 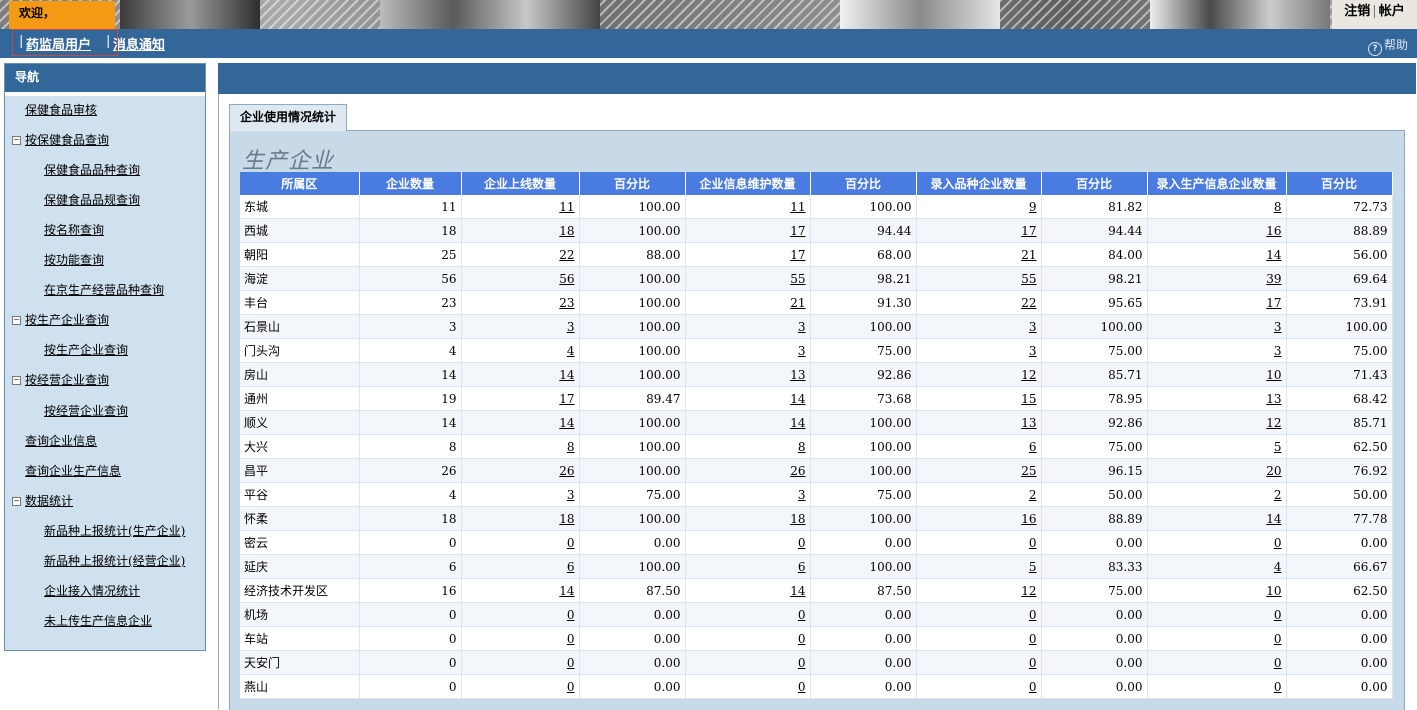 What do you see at coordinates (566, 279) in the screenshot?
I see `count-link: 56` at bounding box center [566, 279].